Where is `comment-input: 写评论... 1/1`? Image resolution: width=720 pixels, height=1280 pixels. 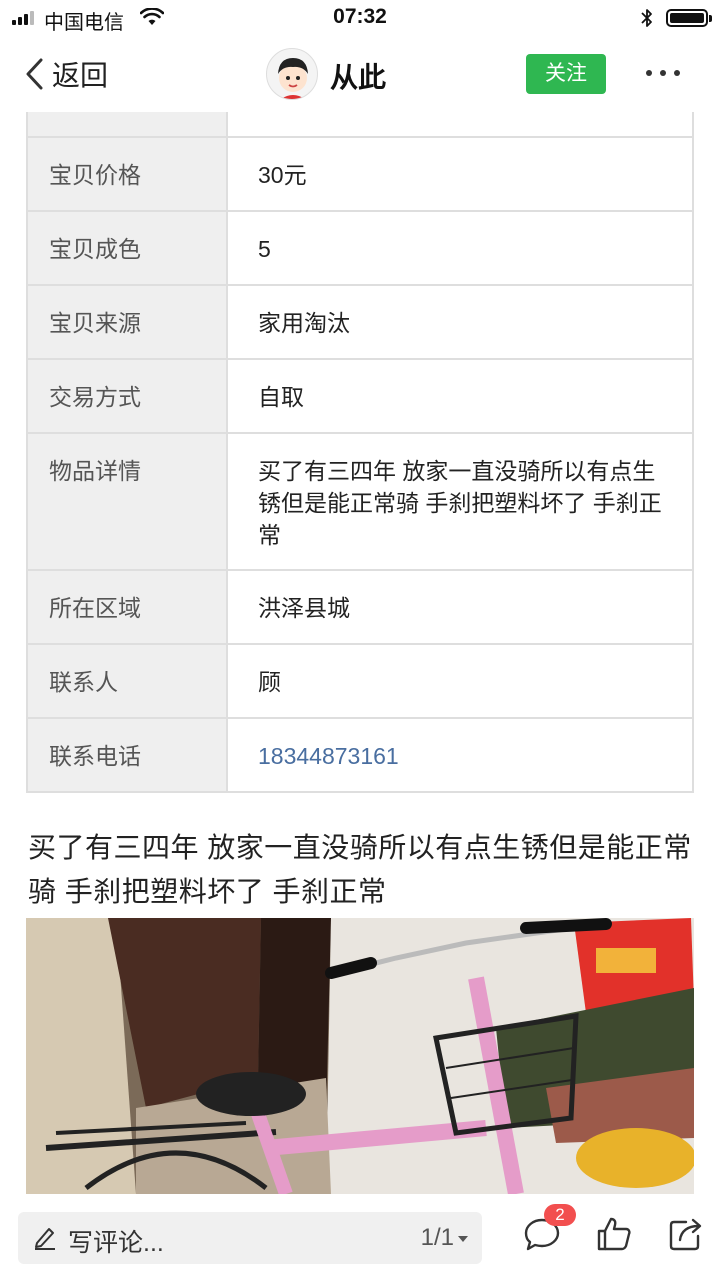
comment-input: 写评论... 1/1 is located at coordinates (250, 1238).